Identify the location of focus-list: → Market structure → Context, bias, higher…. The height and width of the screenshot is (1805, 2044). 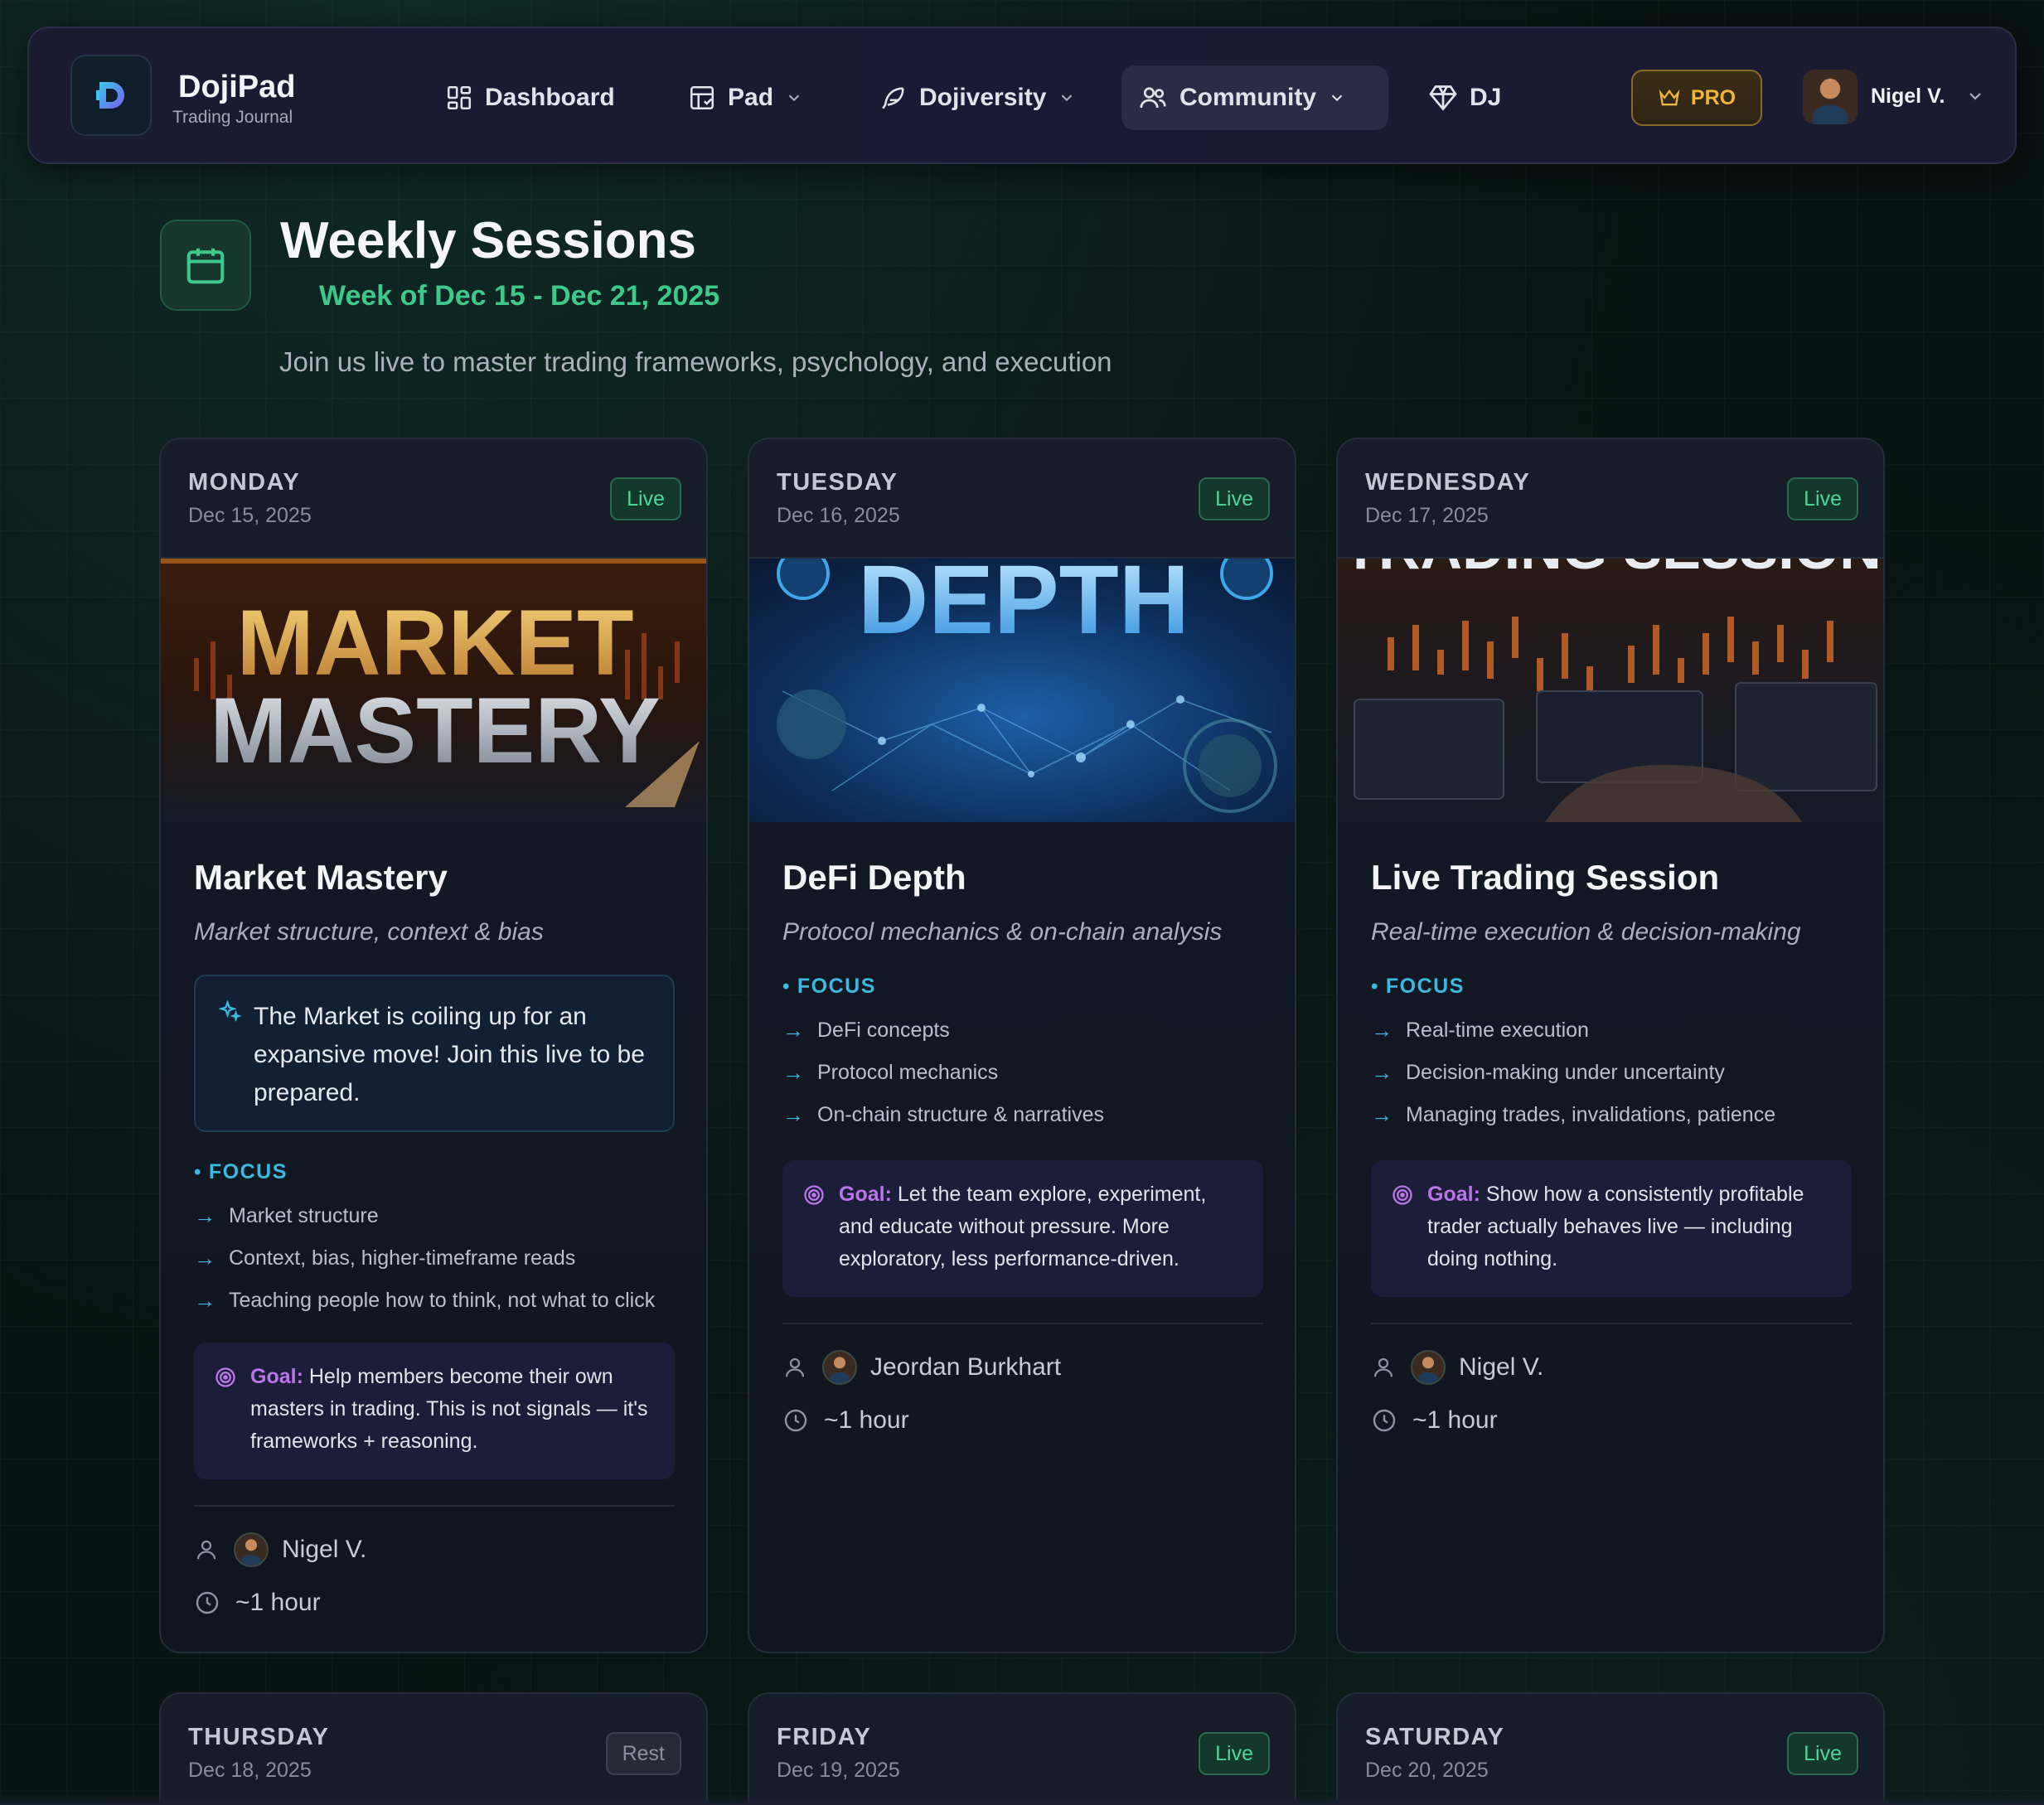
(438, 1258).